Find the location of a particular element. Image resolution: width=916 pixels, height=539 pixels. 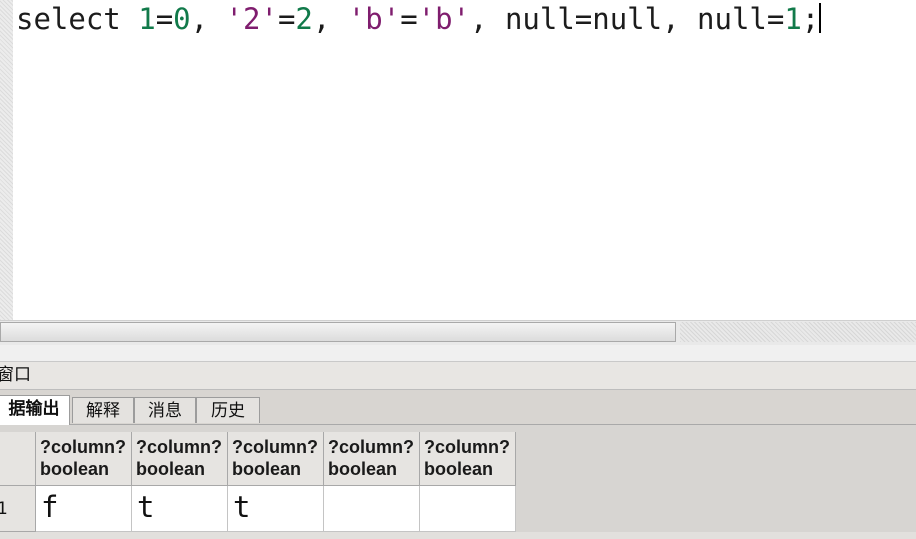

sql-token: select is located at coordinates (77, 19).